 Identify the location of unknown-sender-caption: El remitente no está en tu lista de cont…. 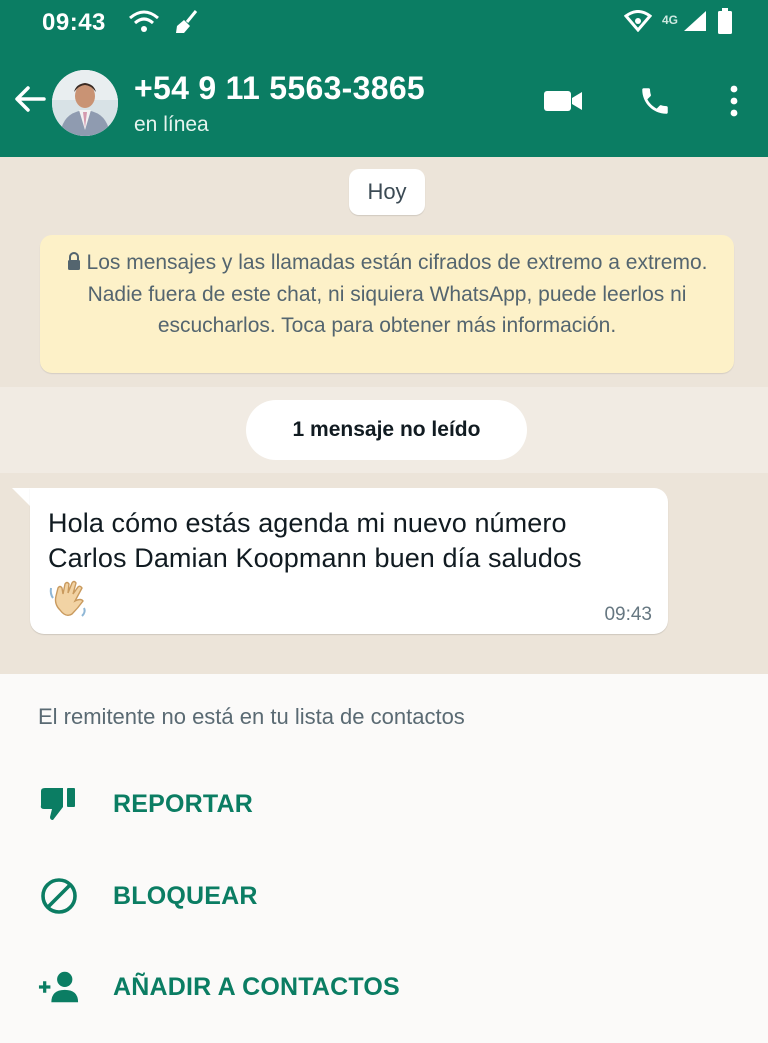
(251, 716).